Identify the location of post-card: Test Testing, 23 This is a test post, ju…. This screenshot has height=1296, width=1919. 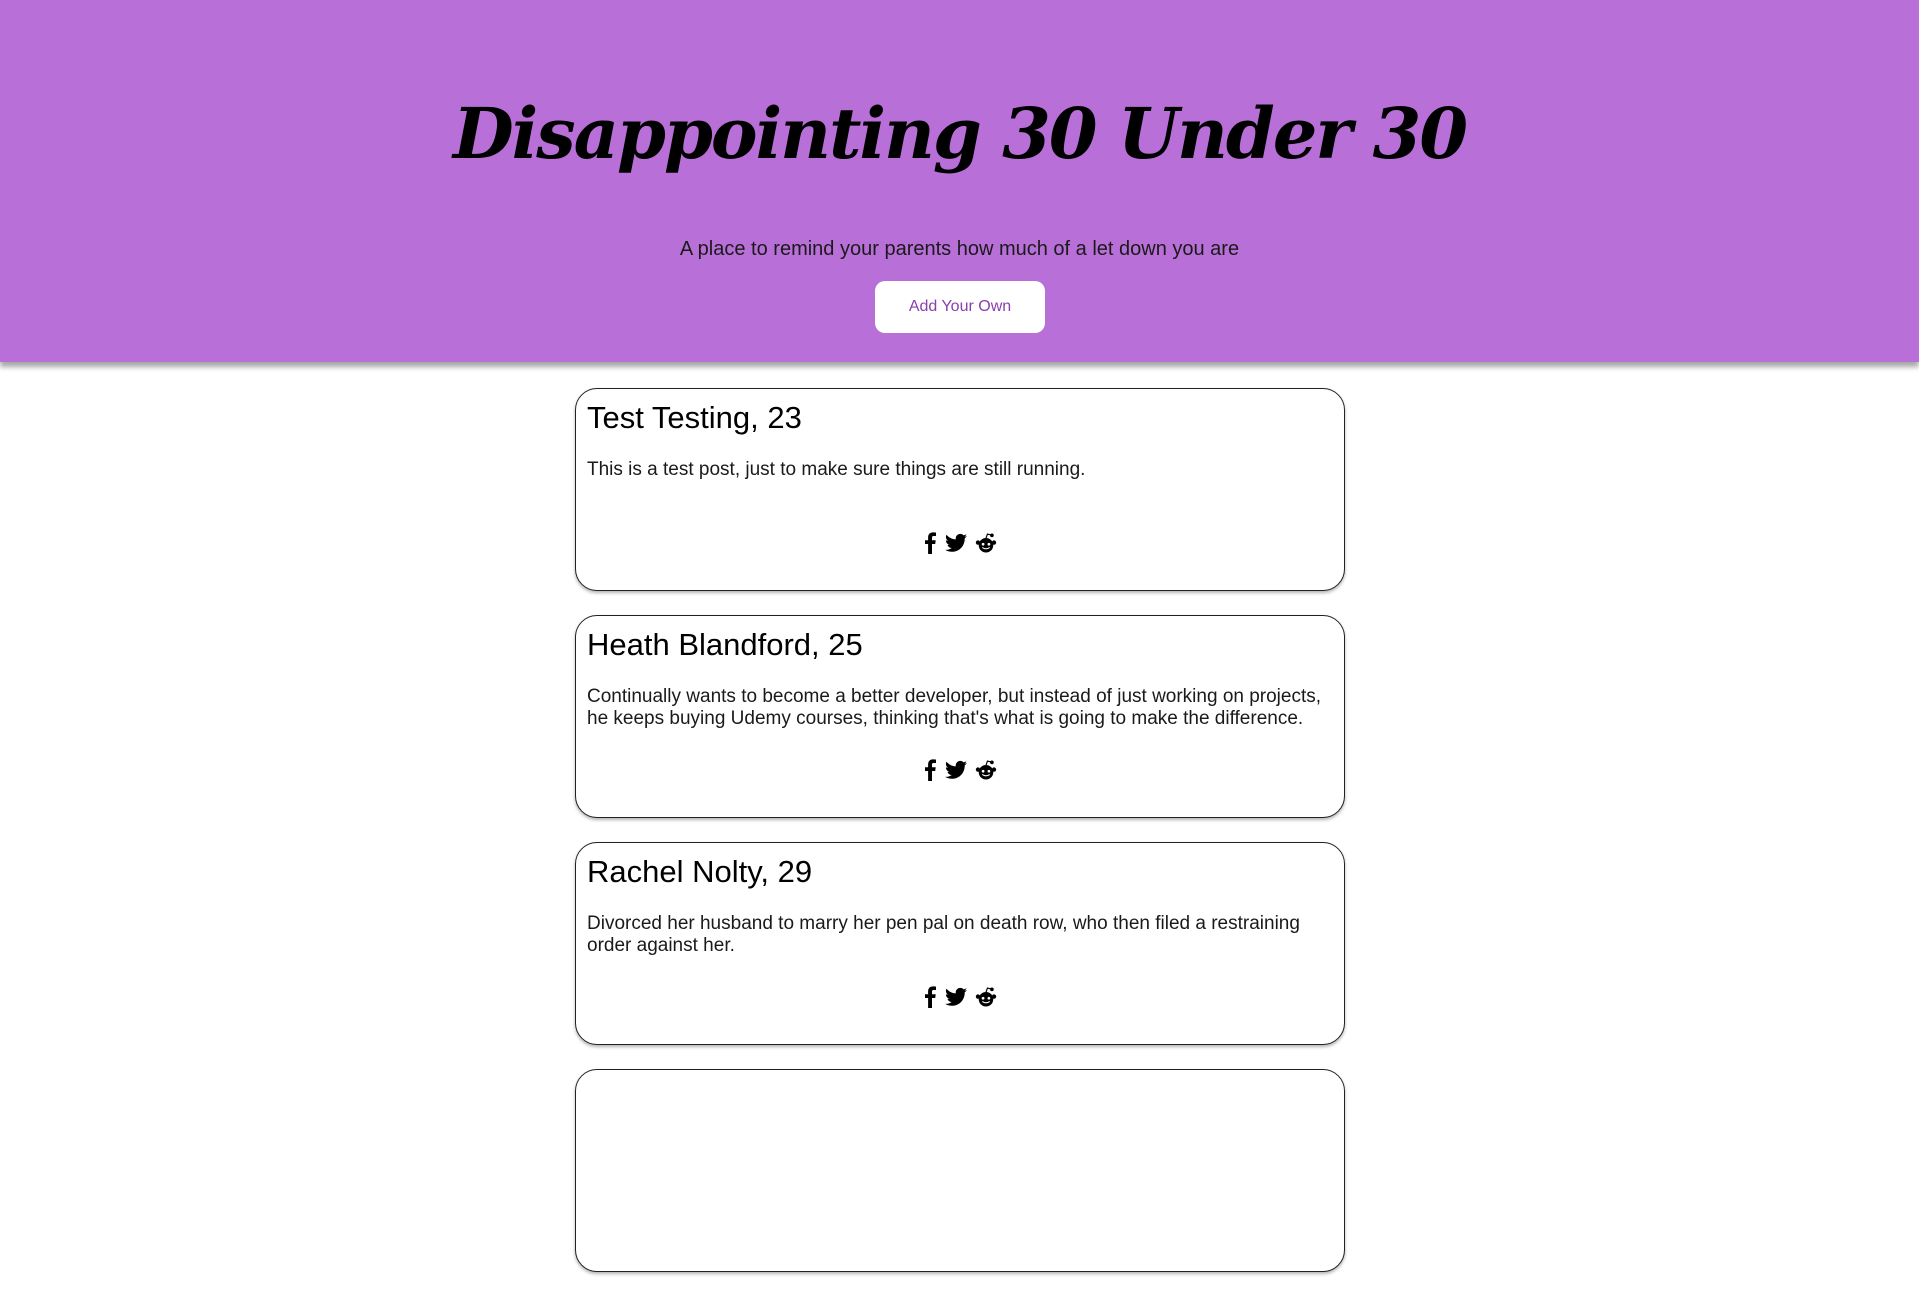
(960, 489).